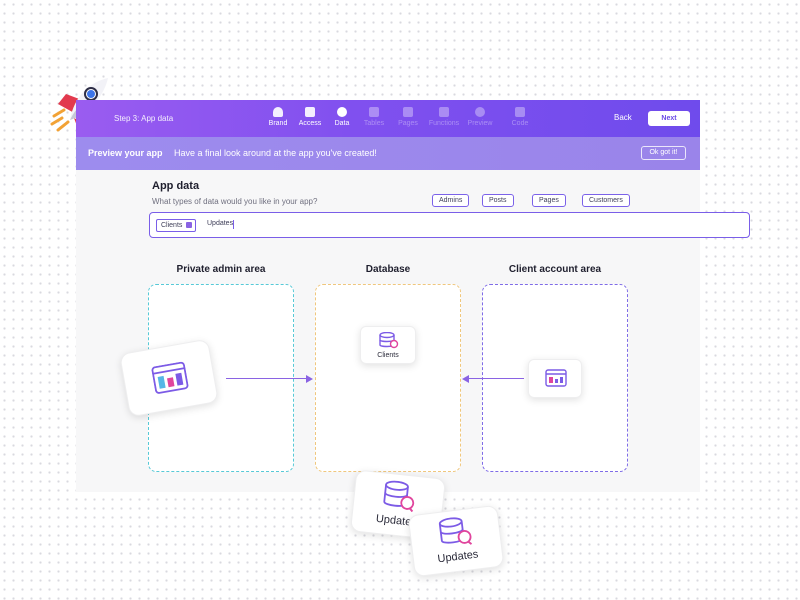 This screenshot has height=600, width=800. What do you see at coordinates (444, 112) in the screenshot?
I see `function-icon` at bounding box center [444, 112].